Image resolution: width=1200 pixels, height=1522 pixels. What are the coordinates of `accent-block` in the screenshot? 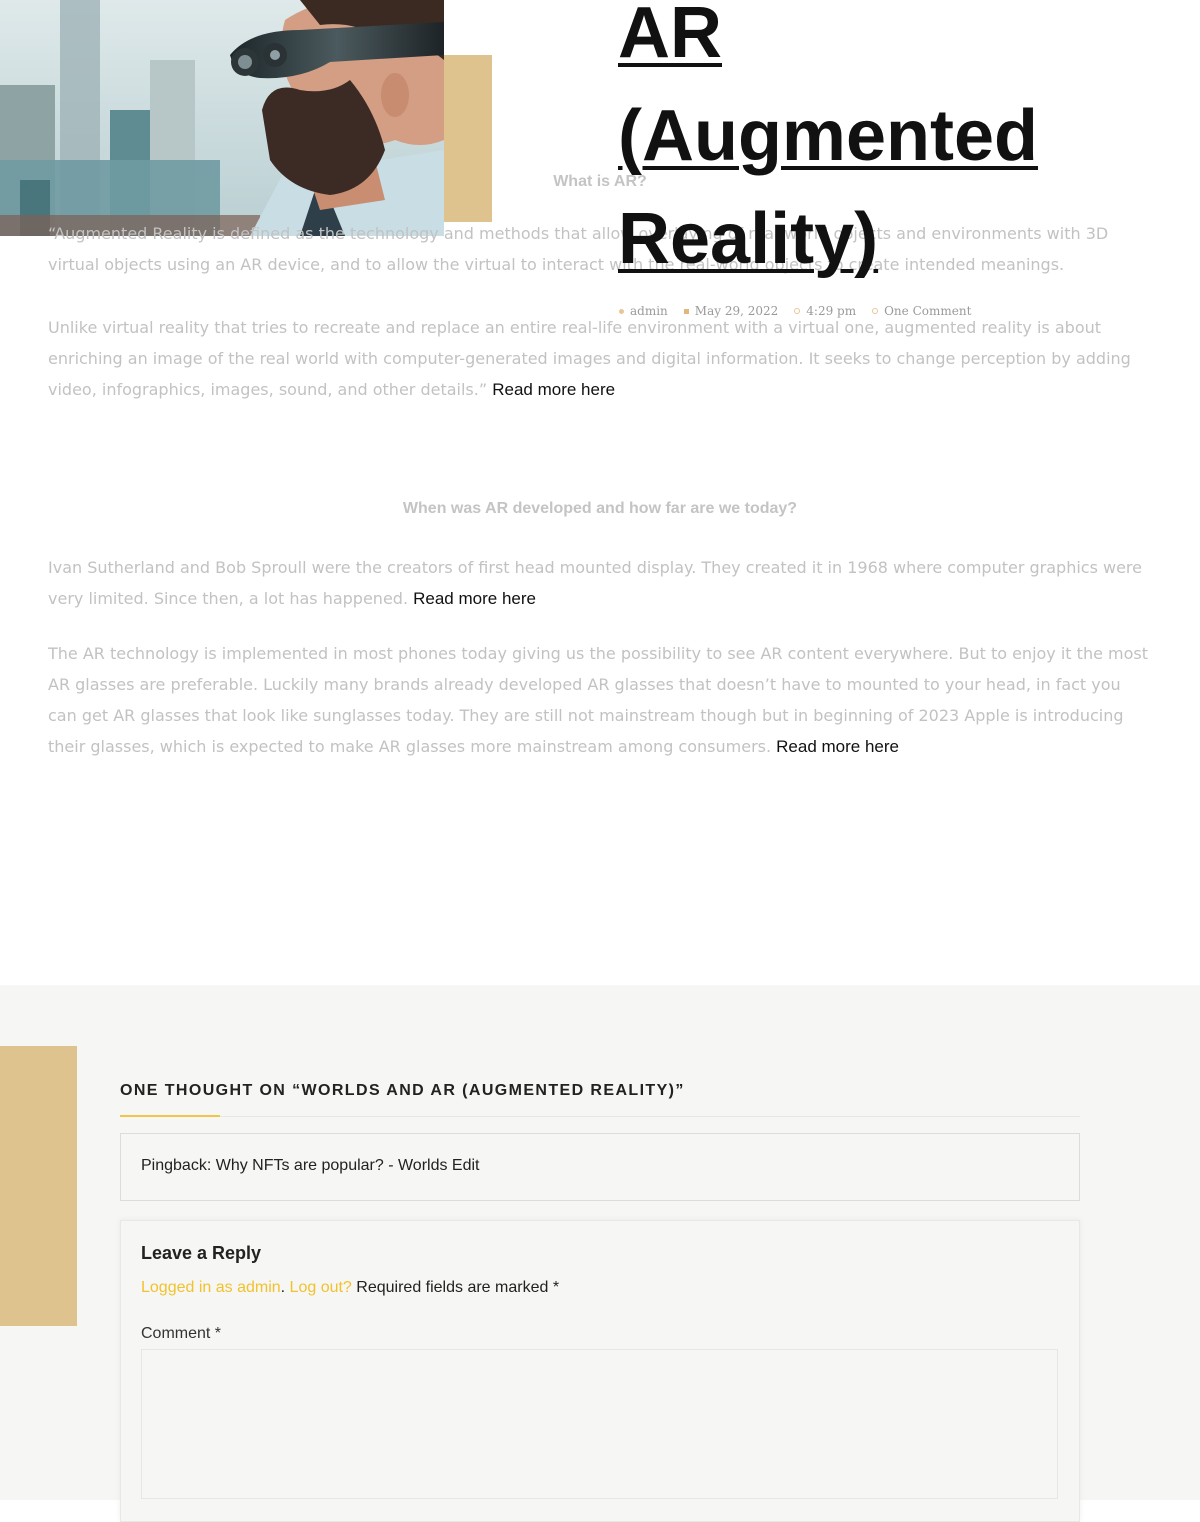 It's located at (468, 138).